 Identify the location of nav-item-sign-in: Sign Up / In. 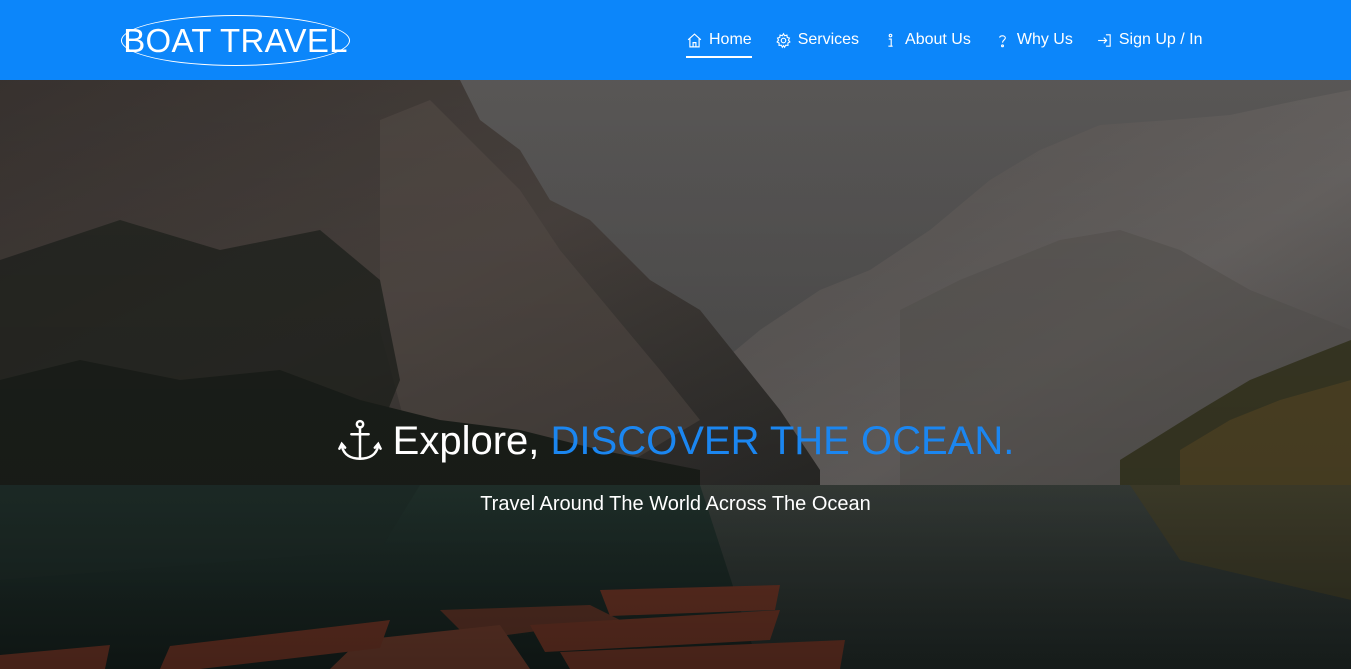
(1149, 40).